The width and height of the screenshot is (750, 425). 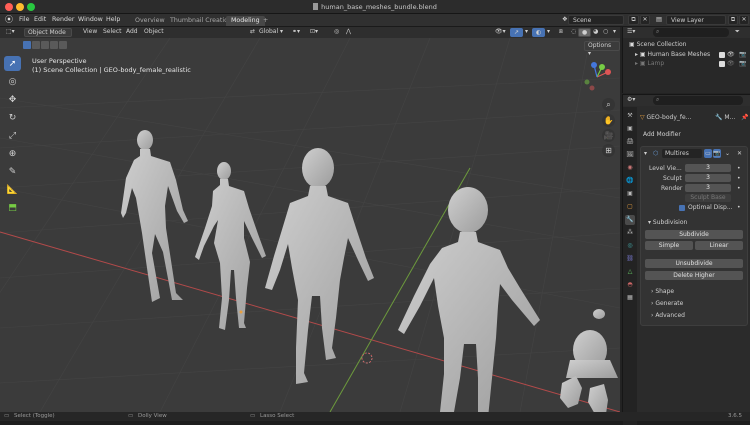 What do you see at coordinates (630, 298) in the screenshot?
I see `texture-tab-icon: ▦` at bounding box center [630, 298].